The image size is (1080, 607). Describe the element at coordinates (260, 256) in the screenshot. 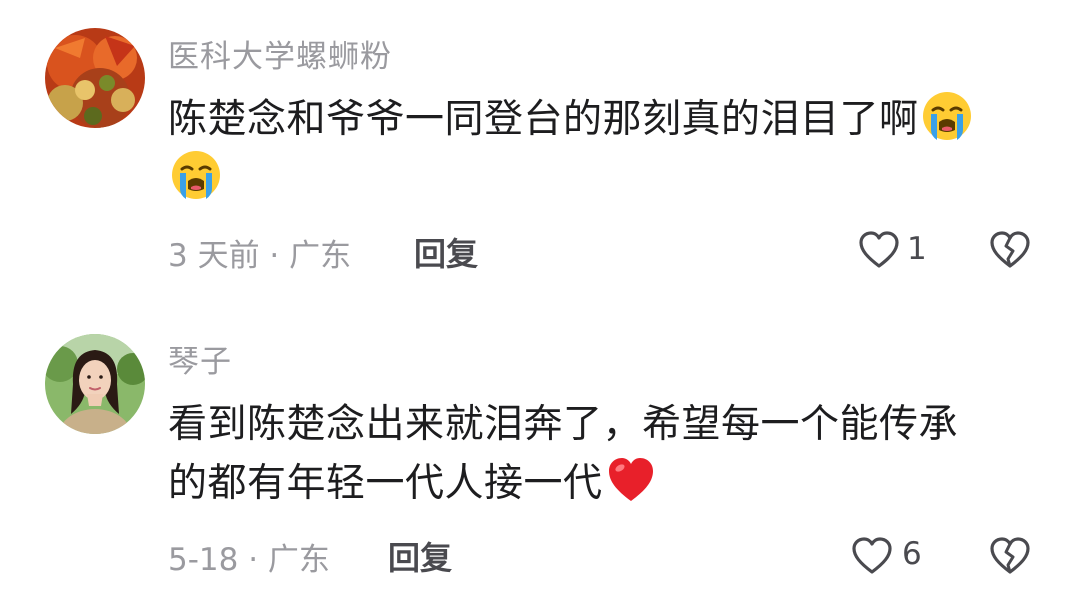

I see `comment-time-location: 3 天前 · 广东` at that location.